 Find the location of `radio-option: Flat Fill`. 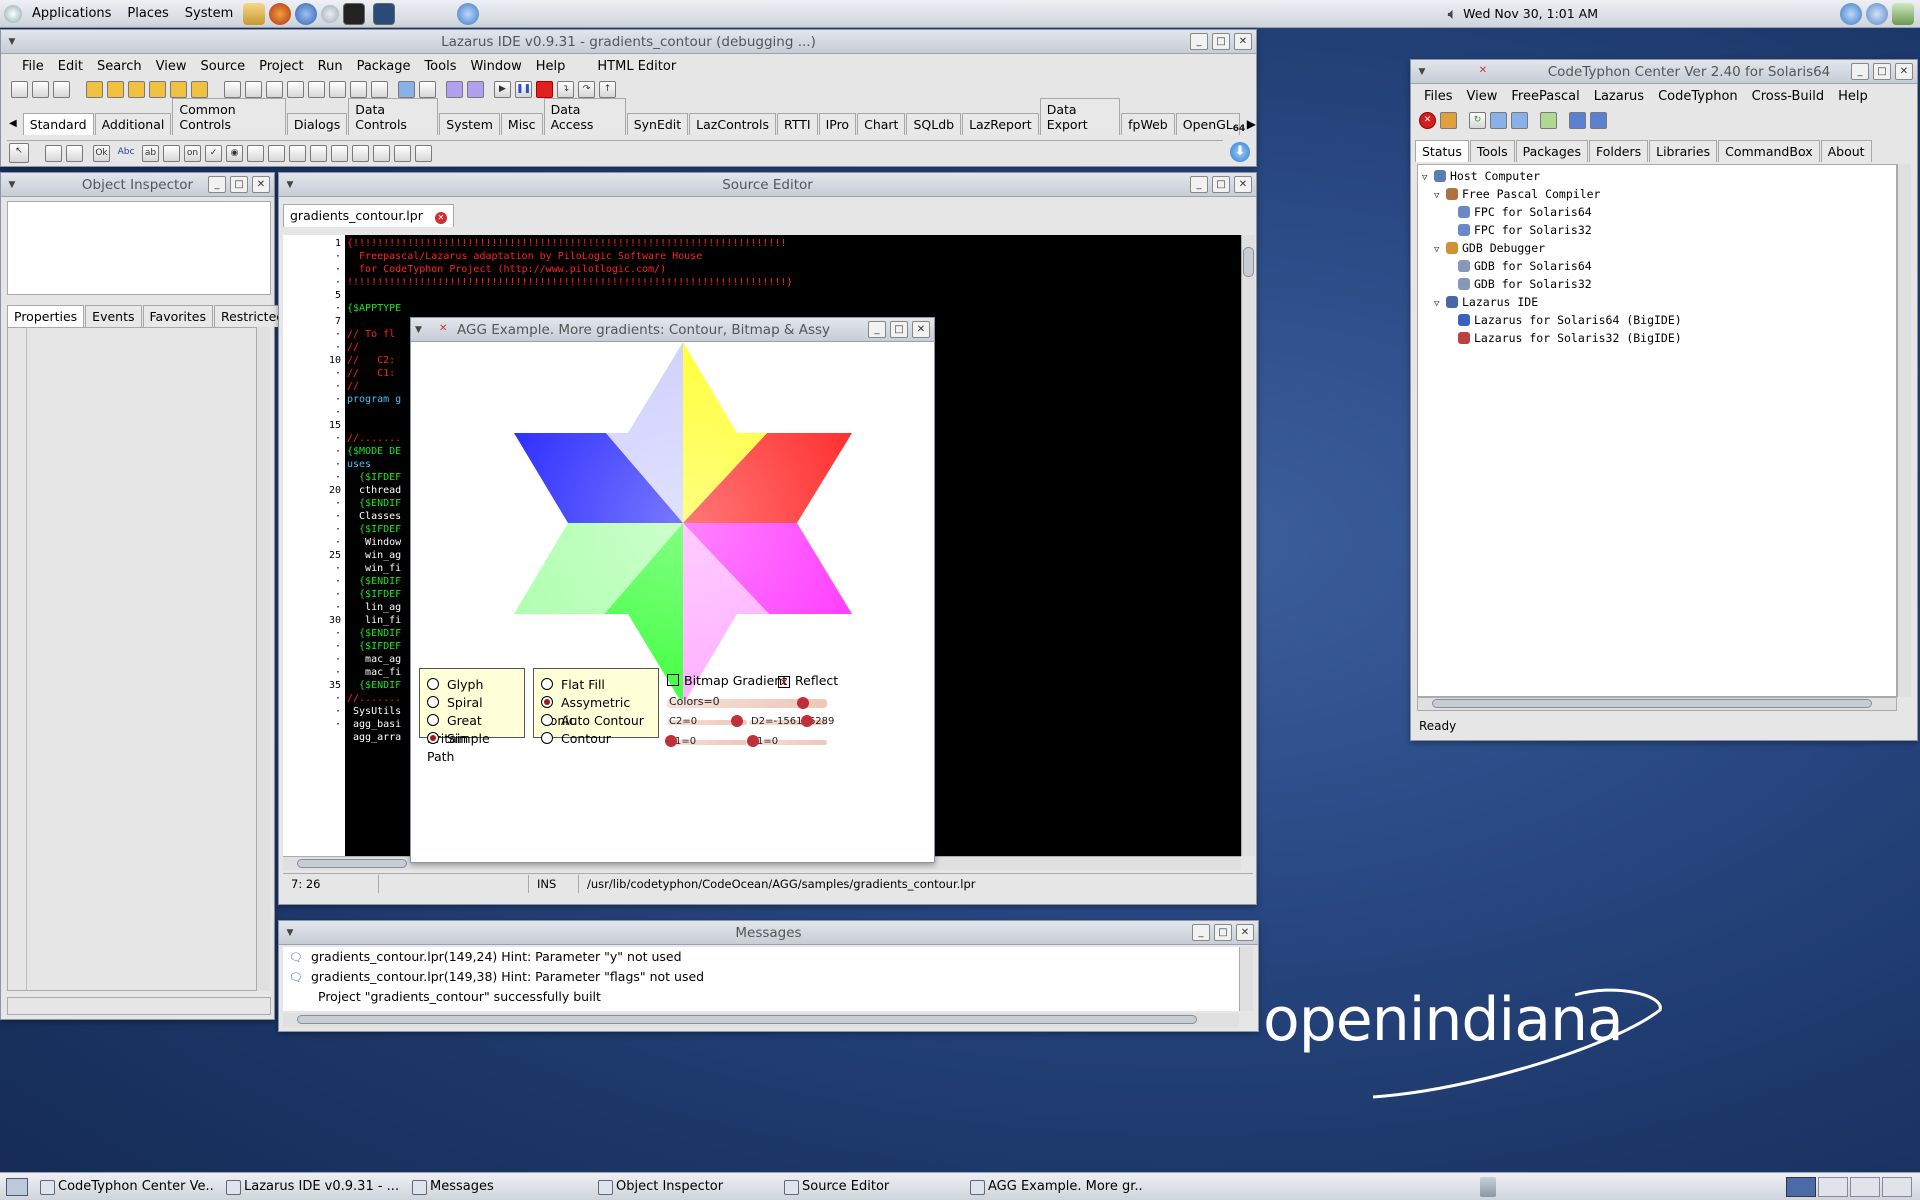

radio-option: Flat Fill is located at coordinates (596, 685).